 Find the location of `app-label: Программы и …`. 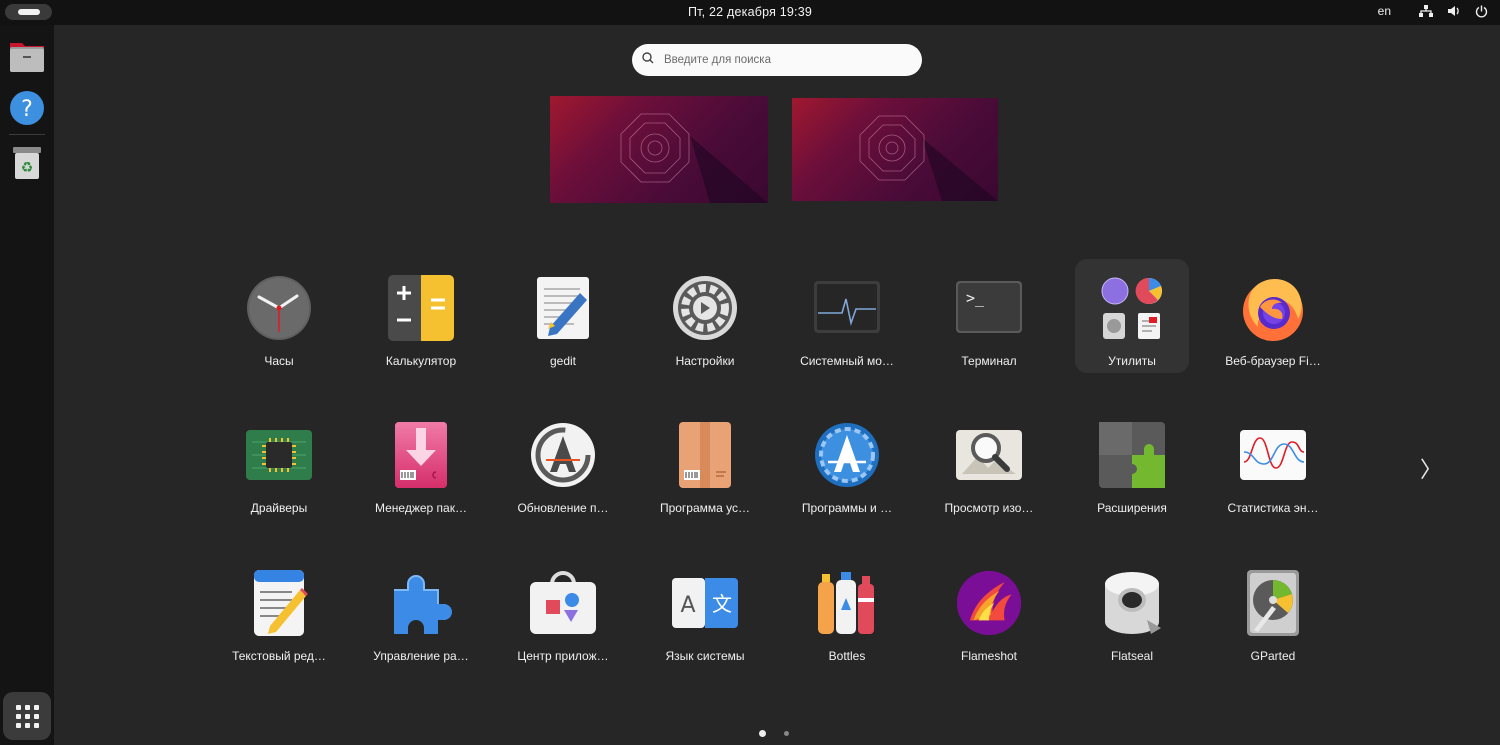

app-label: Программы и … is located at coordinates (847, 508).